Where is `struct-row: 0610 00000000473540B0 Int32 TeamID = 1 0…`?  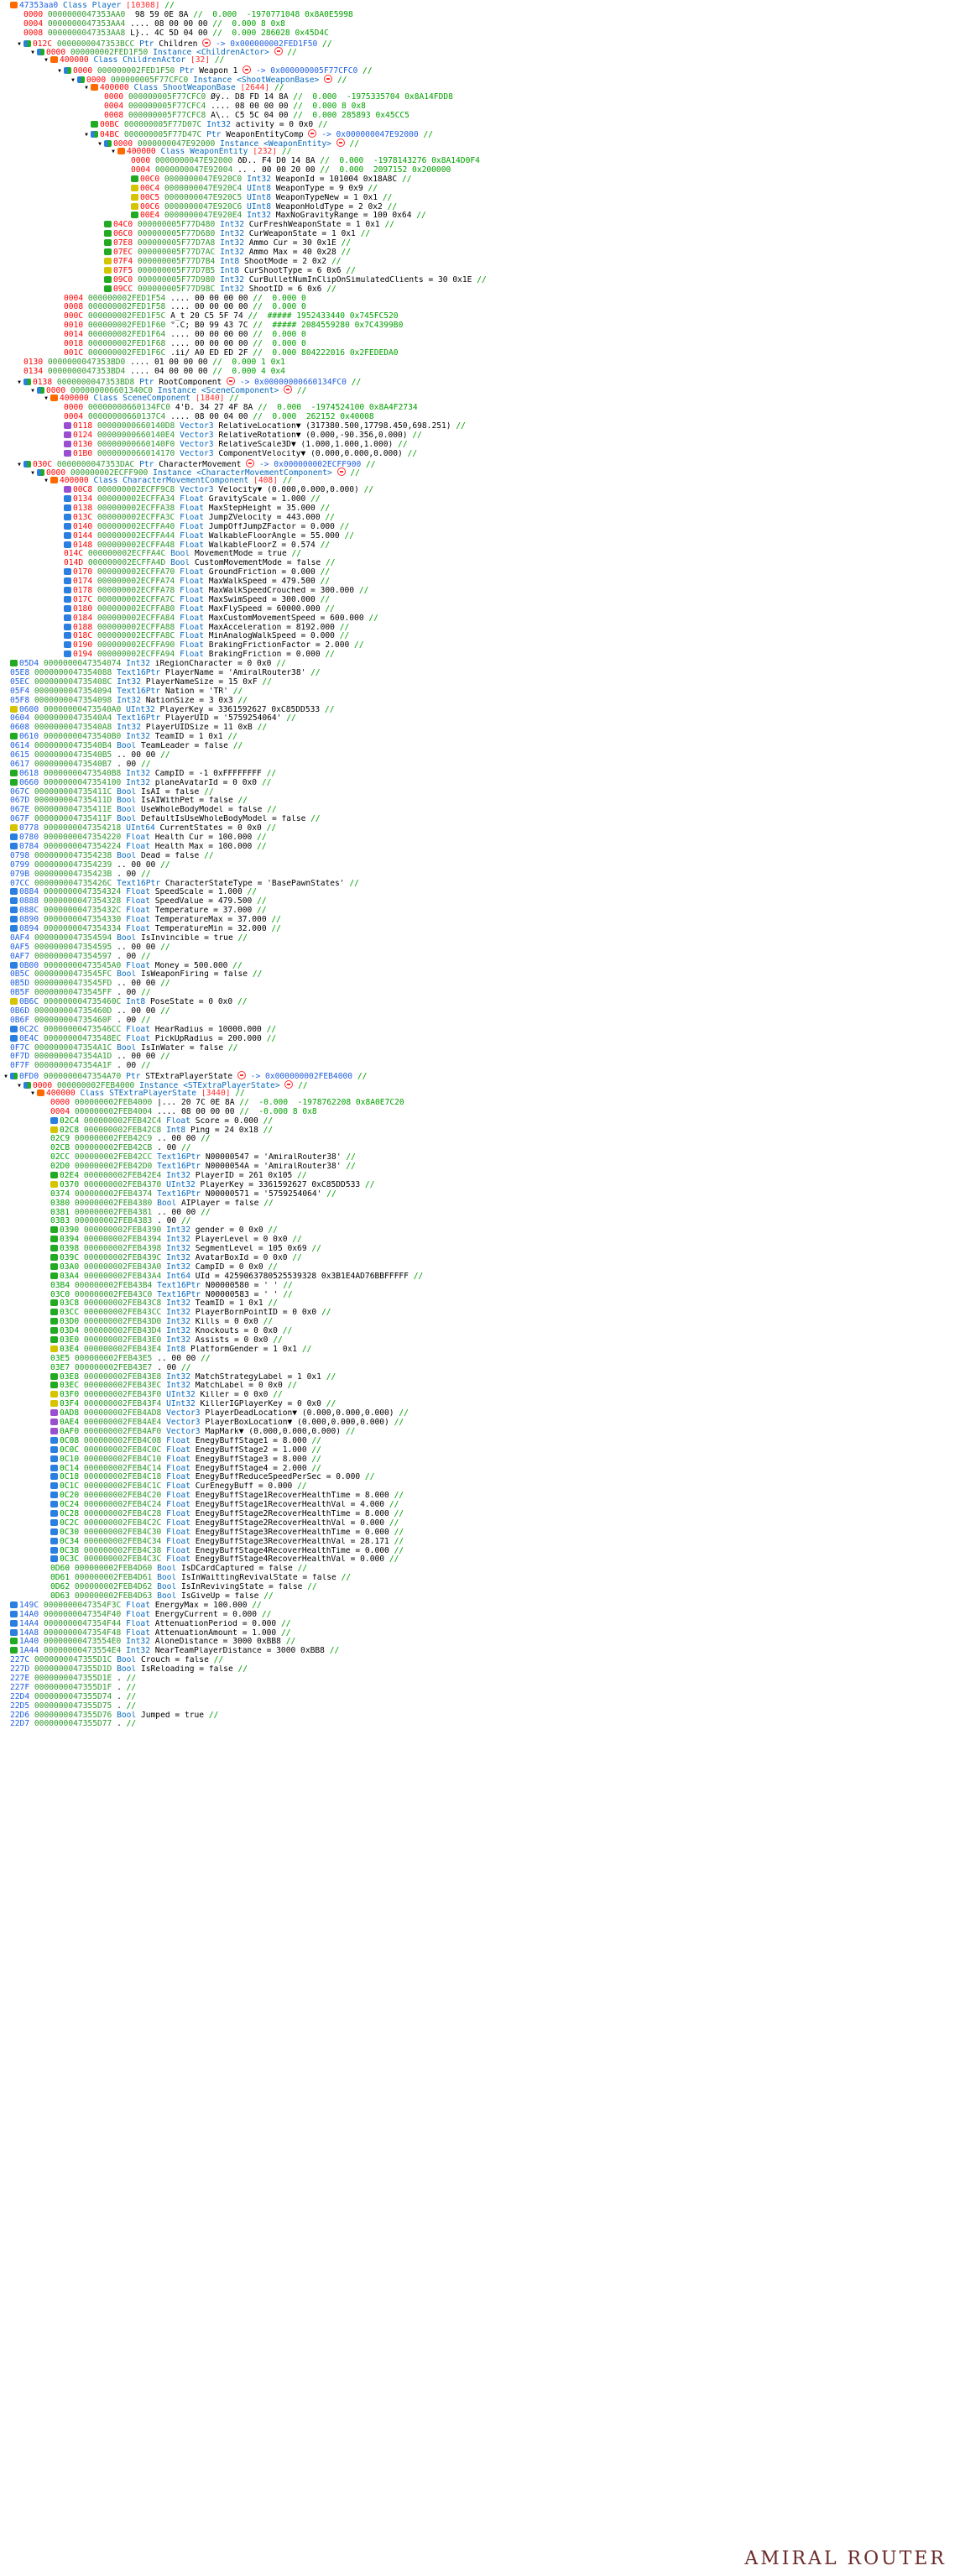
struct-row: 0610 00000000473540B0 Int32 TeamID = 1 0… is located at coordinates (482, 737).